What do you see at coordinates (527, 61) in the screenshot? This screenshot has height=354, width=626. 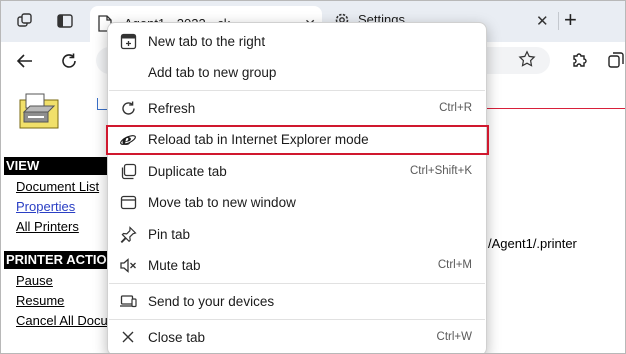 I see `favorite-star-icon` at bounding box center [527, 61].